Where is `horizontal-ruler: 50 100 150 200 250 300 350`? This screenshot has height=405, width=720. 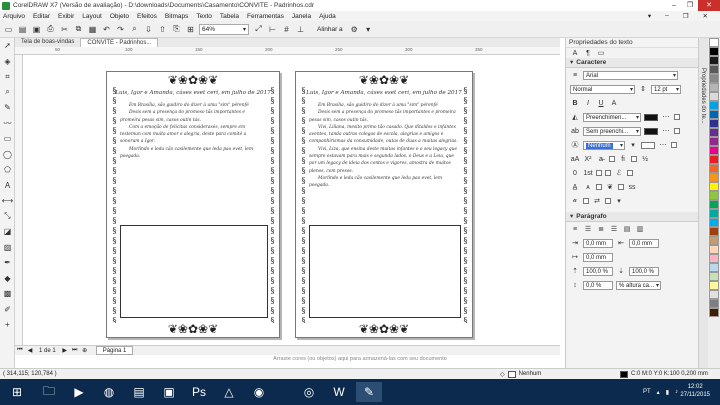 horizontal-ruler: 50 100 150 200 250 300 350 is located at coordinates (287, 51).